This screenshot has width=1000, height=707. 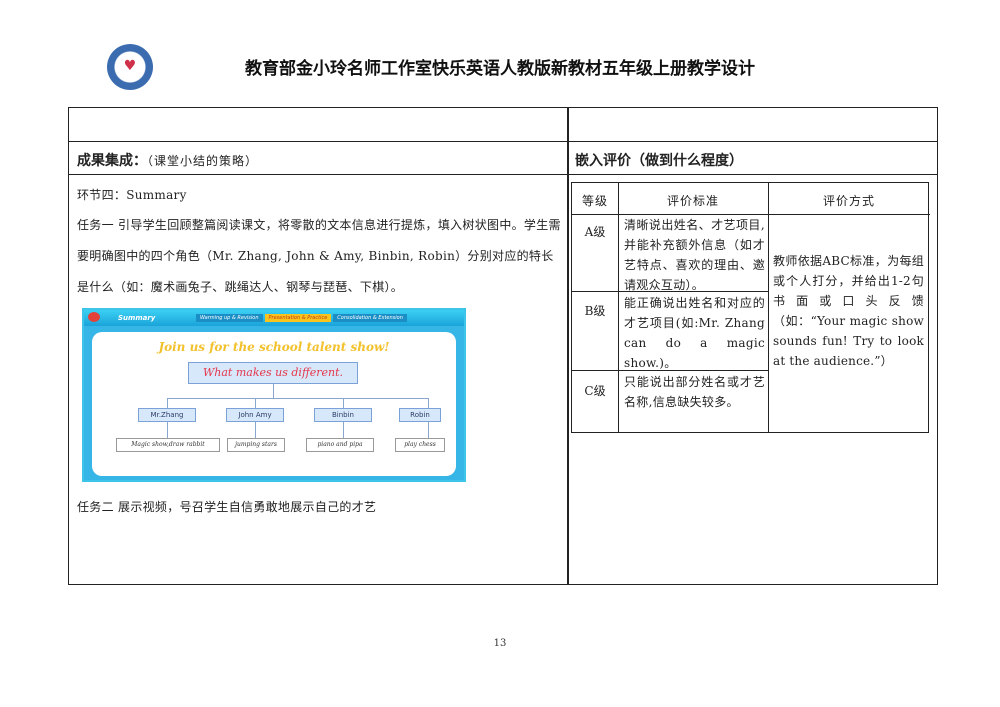 What do you see at coordinates (595, 391) in the screenshot?
I see `eval-grade: C级` at bounding box center [595, 391].